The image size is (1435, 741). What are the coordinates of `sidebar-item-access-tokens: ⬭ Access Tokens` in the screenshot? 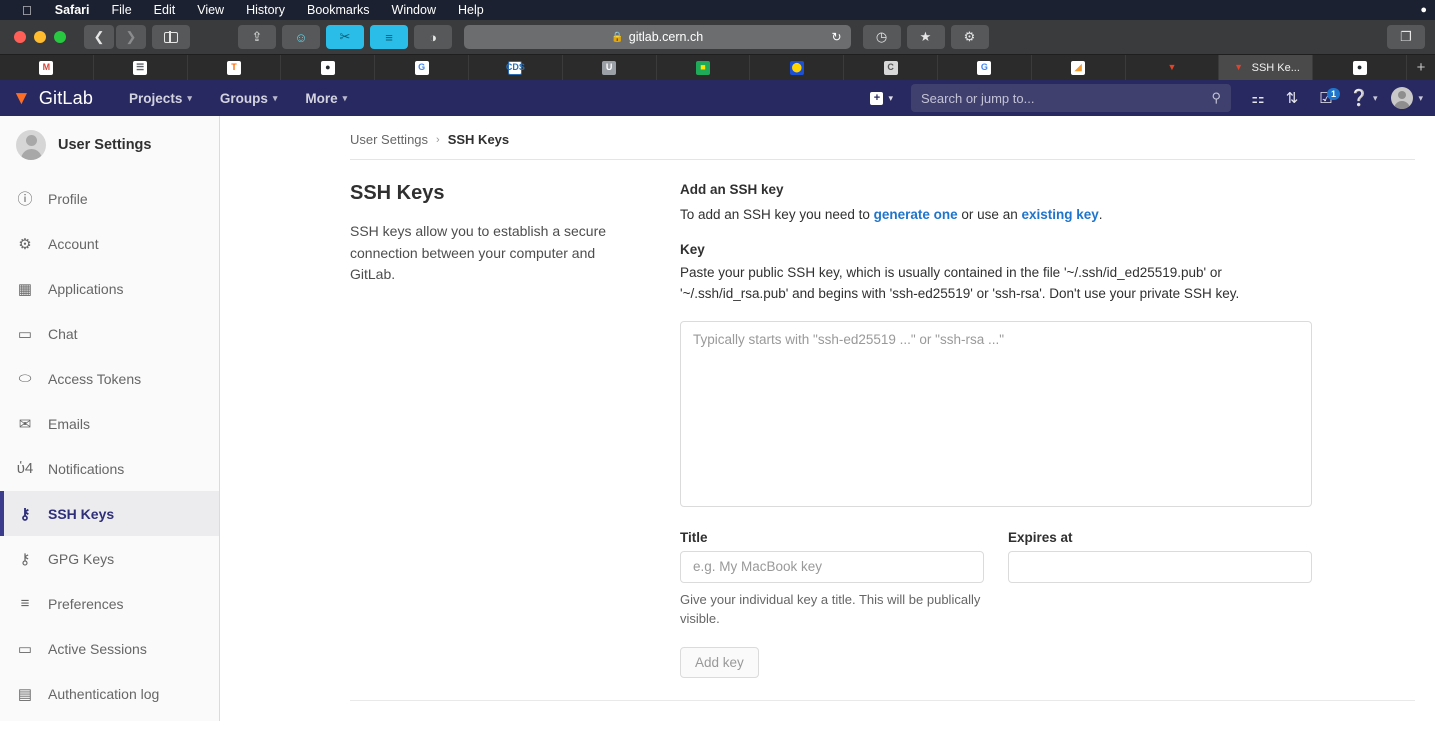 It's located at (109, 378).